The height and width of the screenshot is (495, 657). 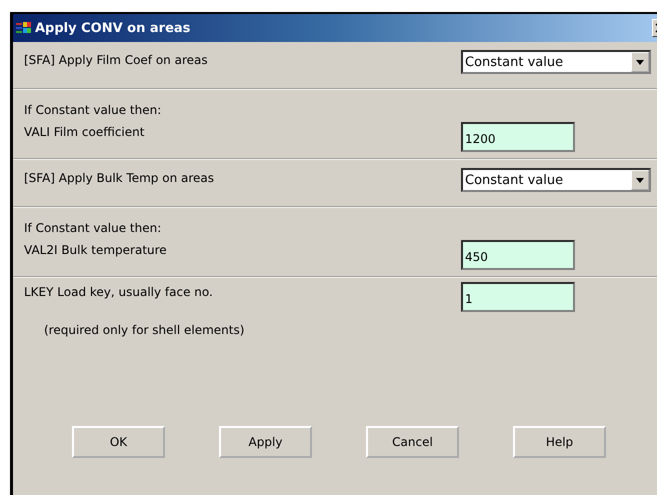 What do you see at coordinates (113, 28) in the screenshot?
I see `window-title: Apply CONV on areas` at bounding box center [113, 28].